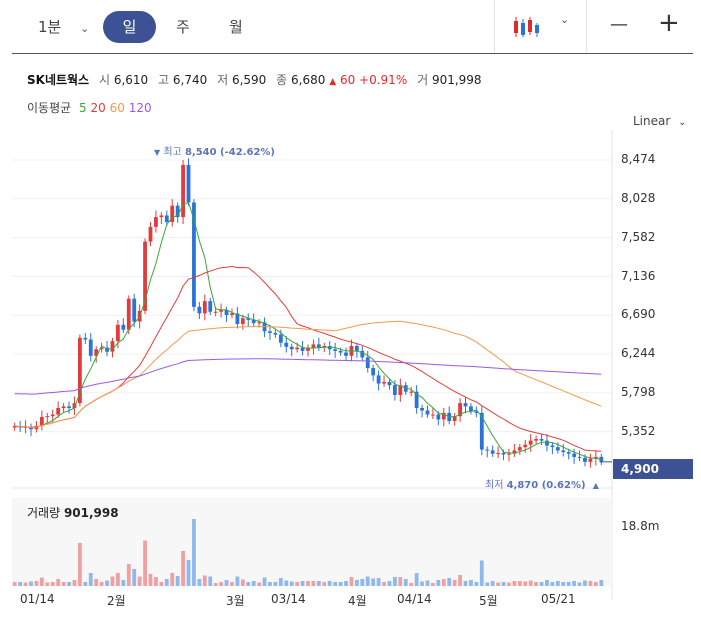  I want to click on tab-weekly: 주, so click(183, 27).